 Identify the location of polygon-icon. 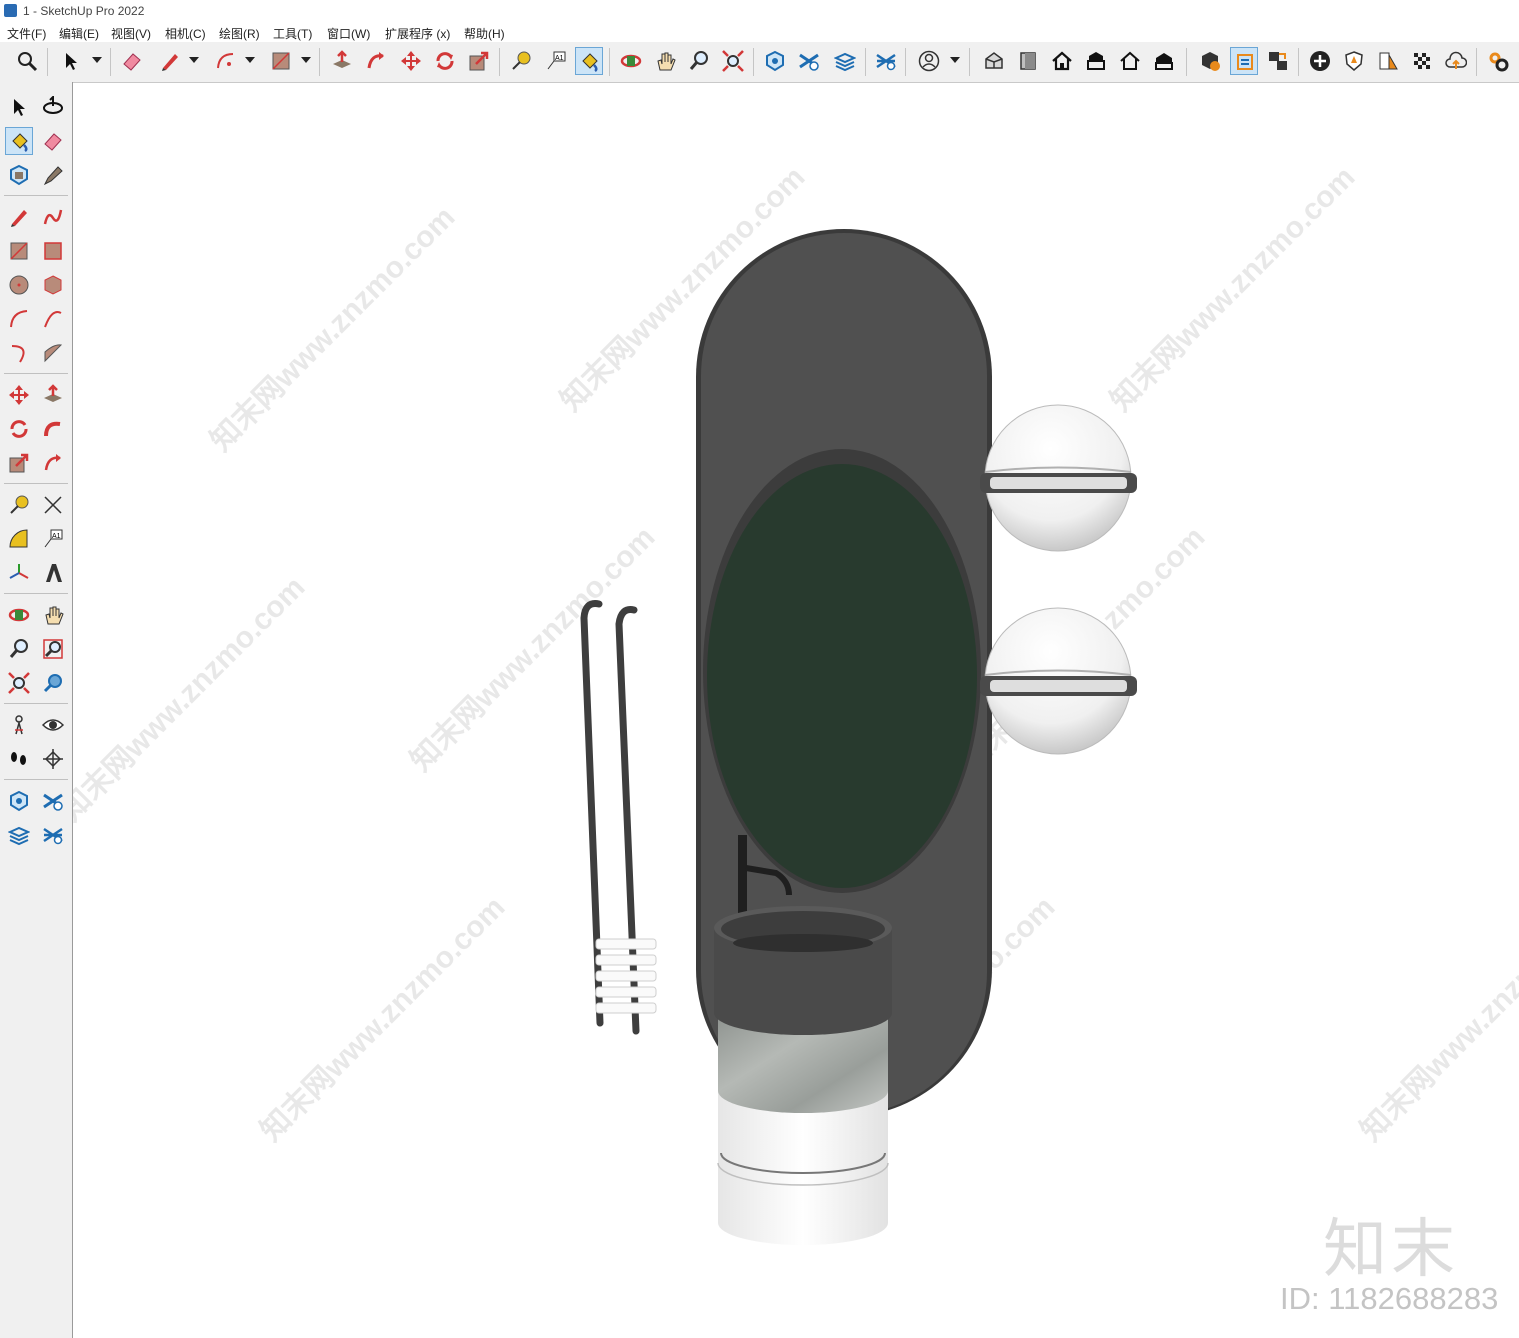
(53, 285).